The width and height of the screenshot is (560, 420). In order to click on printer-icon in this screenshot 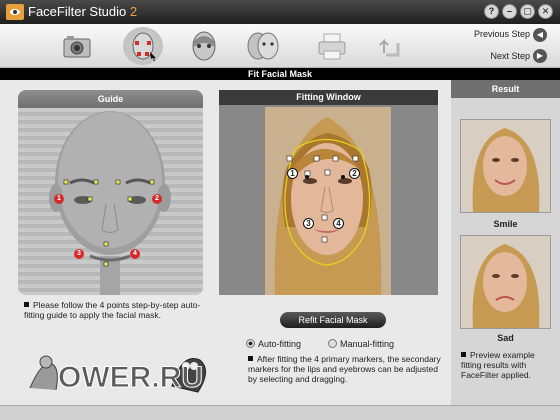, I will do `click(332, 46)`.